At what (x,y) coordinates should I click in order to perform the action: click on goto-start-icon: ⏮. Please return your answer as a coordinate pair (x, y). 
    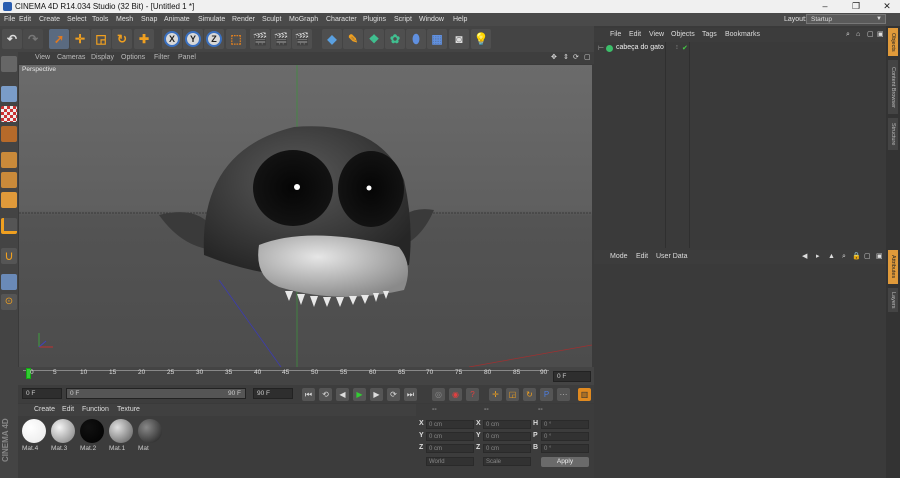
    Looking at the image, I should click on (308, 394).